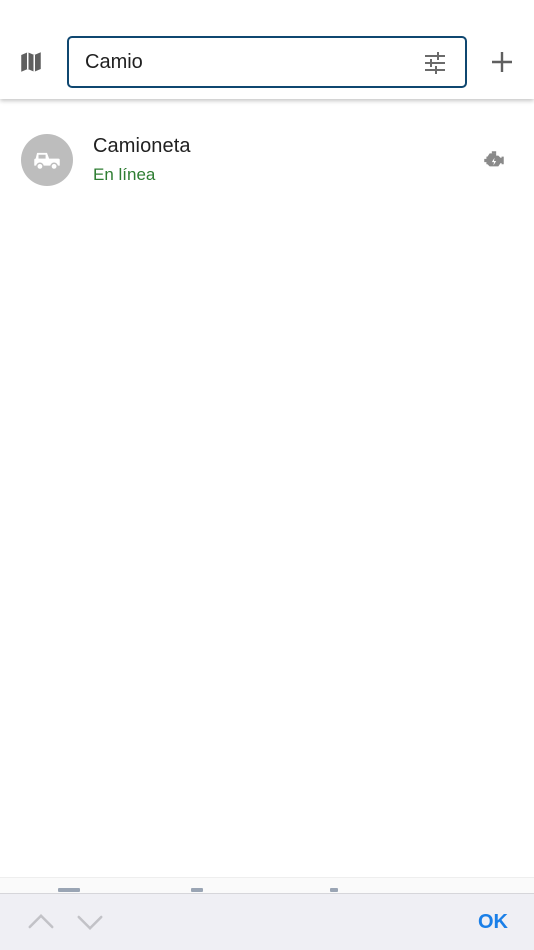 This screenshot has height=950, width=534. I want to click on plus-icon, so click(502, 62).